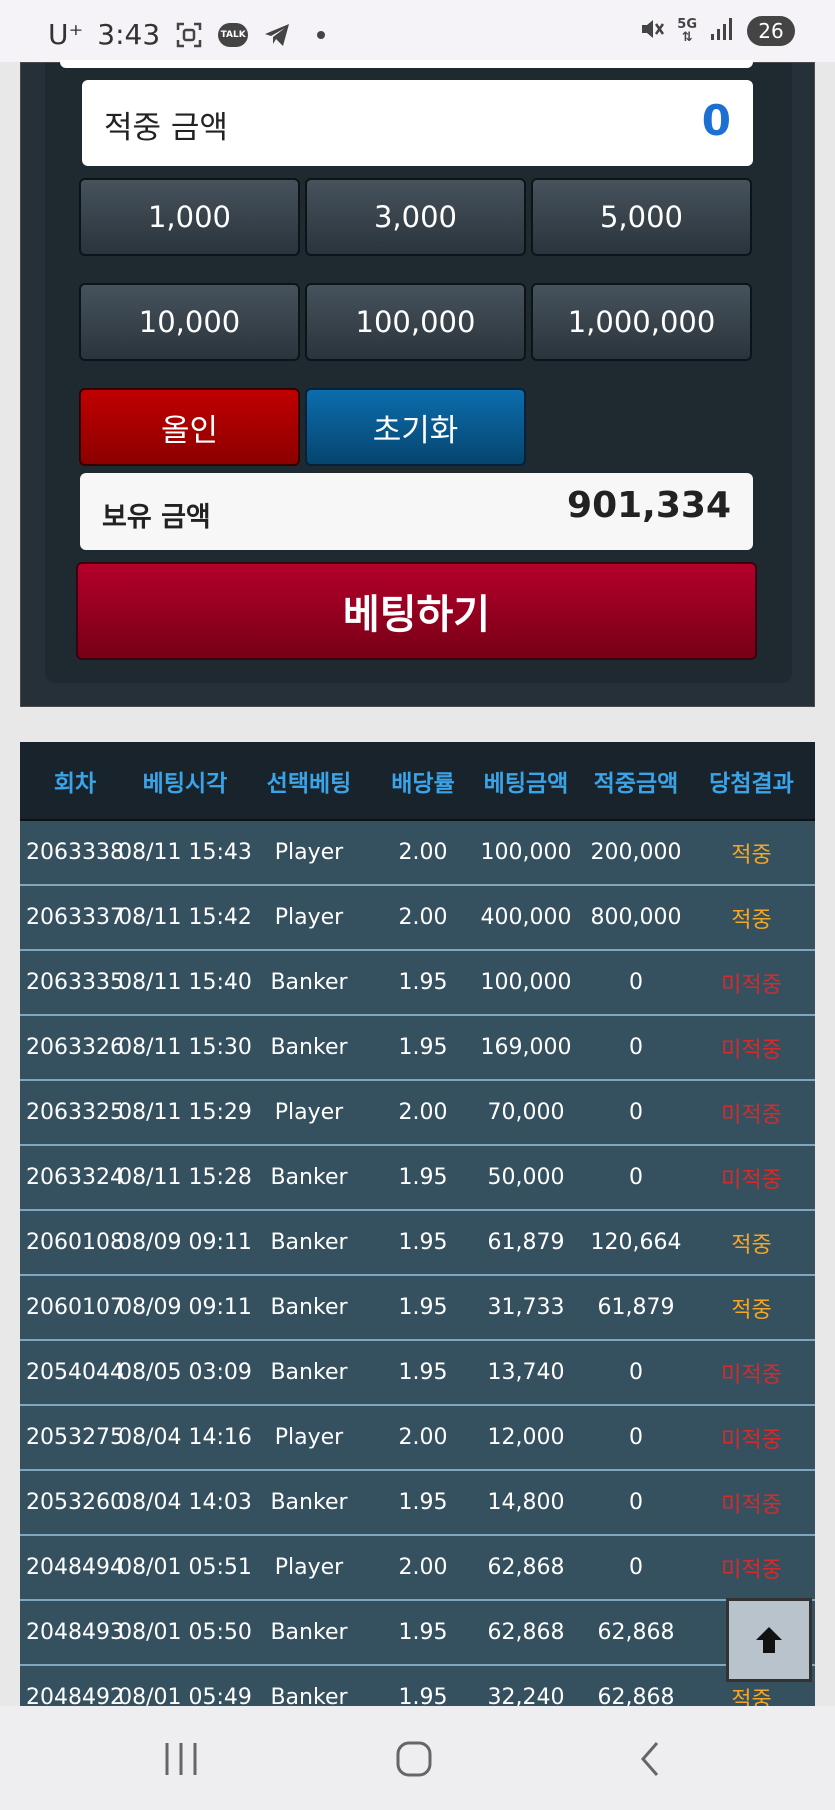  I want to click on cell-bet-time: 08/11 15:30, so click(185, 1047).